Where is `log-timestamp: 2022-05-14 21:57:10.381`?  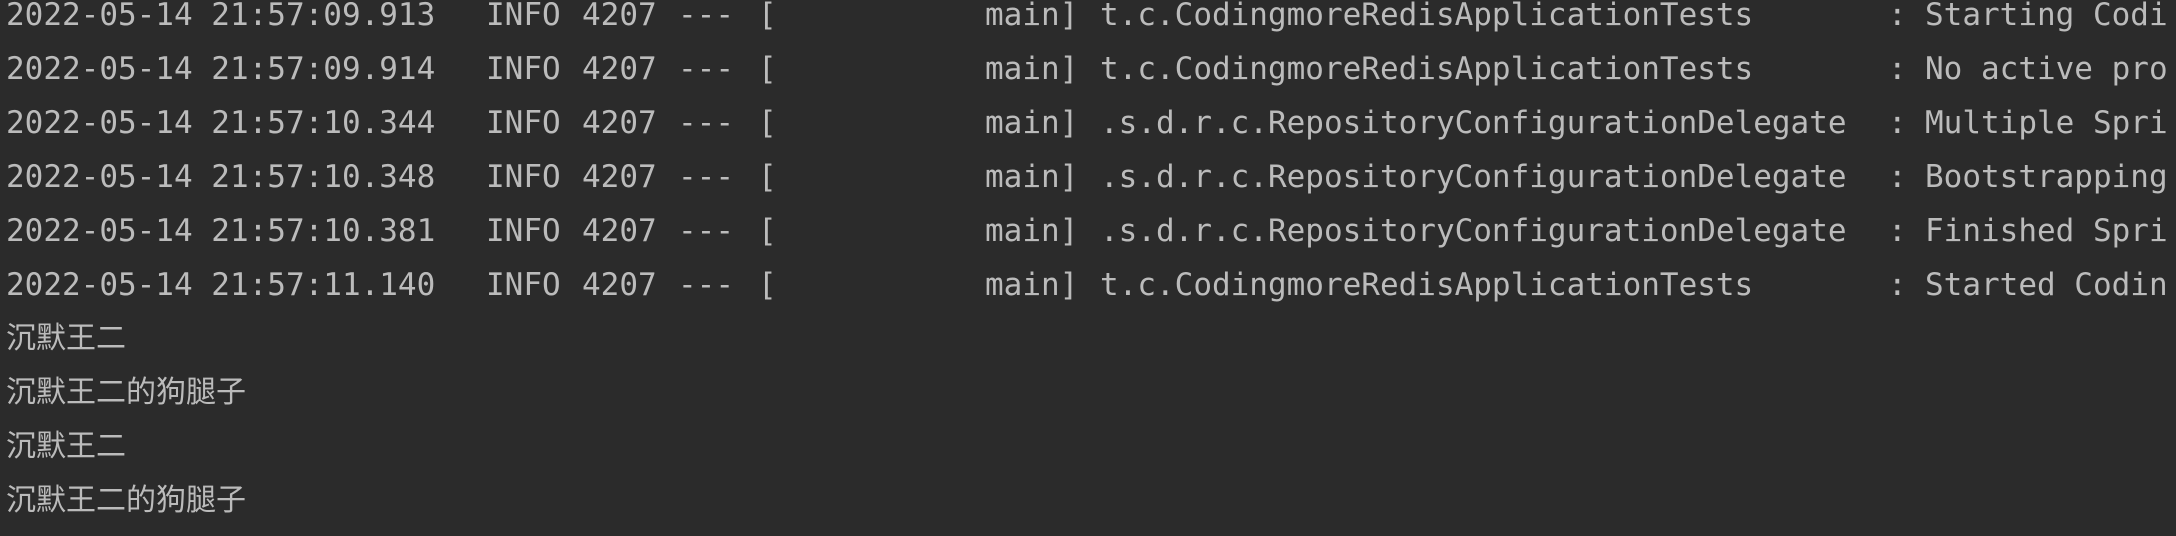
log-timestamp: 2022-05-14 21:57:10.381 is located at coordinates (221, 231).